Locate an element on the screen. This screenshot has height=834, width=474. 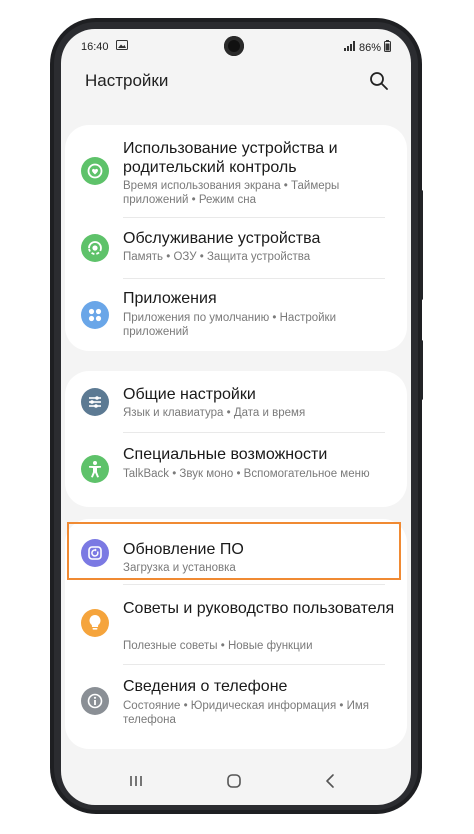
home-button is located at coordinates (234, 781).